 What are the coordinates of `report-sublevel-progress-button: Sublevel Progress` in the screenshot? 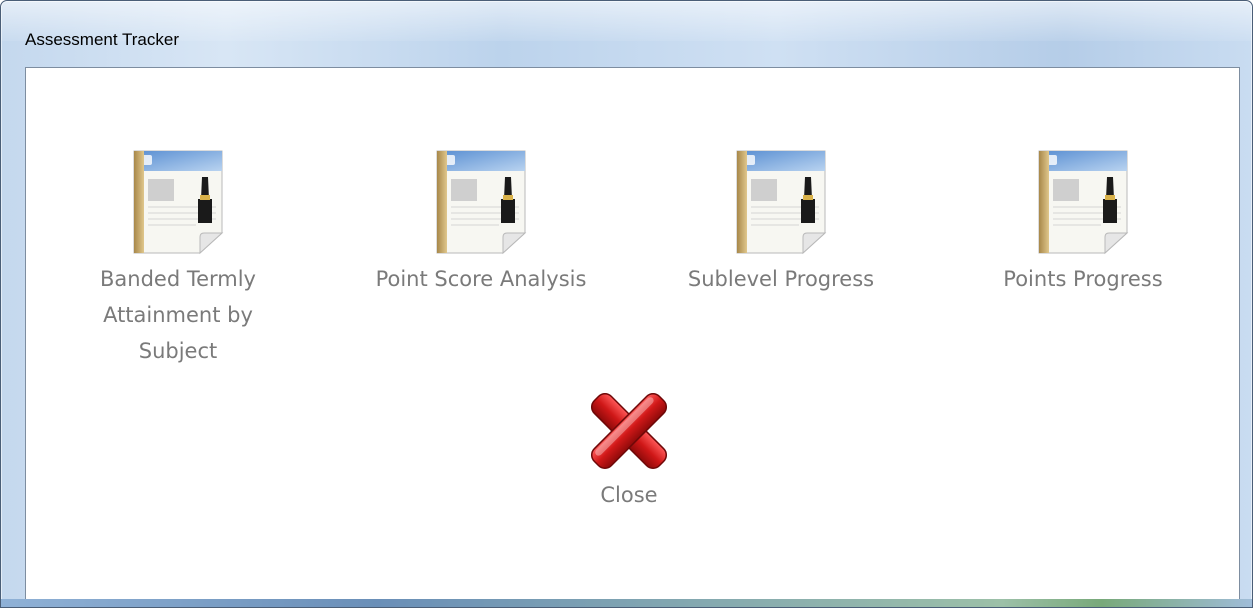 It's located at (781, 223).